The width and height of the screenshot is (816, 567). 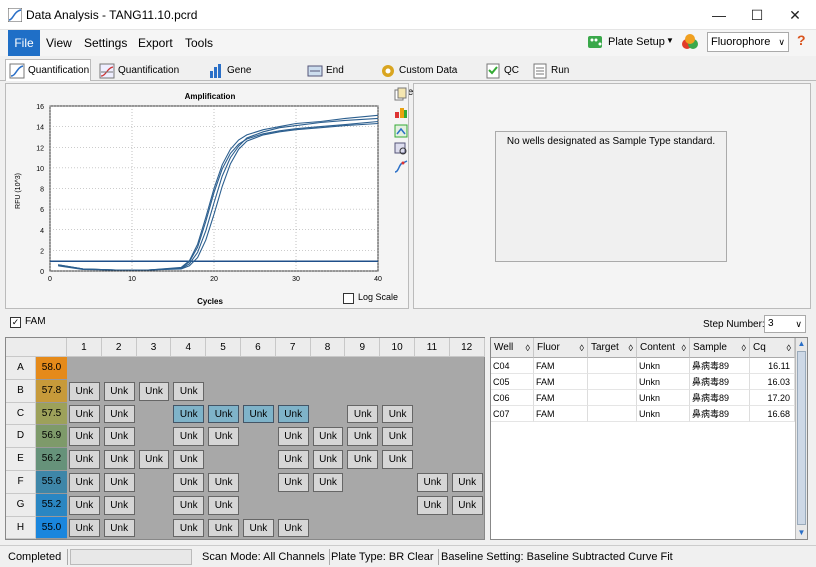 What do you see at coordinates (258, 347) in the screenshot?
I see `column-header: 6` at bounding box center [258, 347].